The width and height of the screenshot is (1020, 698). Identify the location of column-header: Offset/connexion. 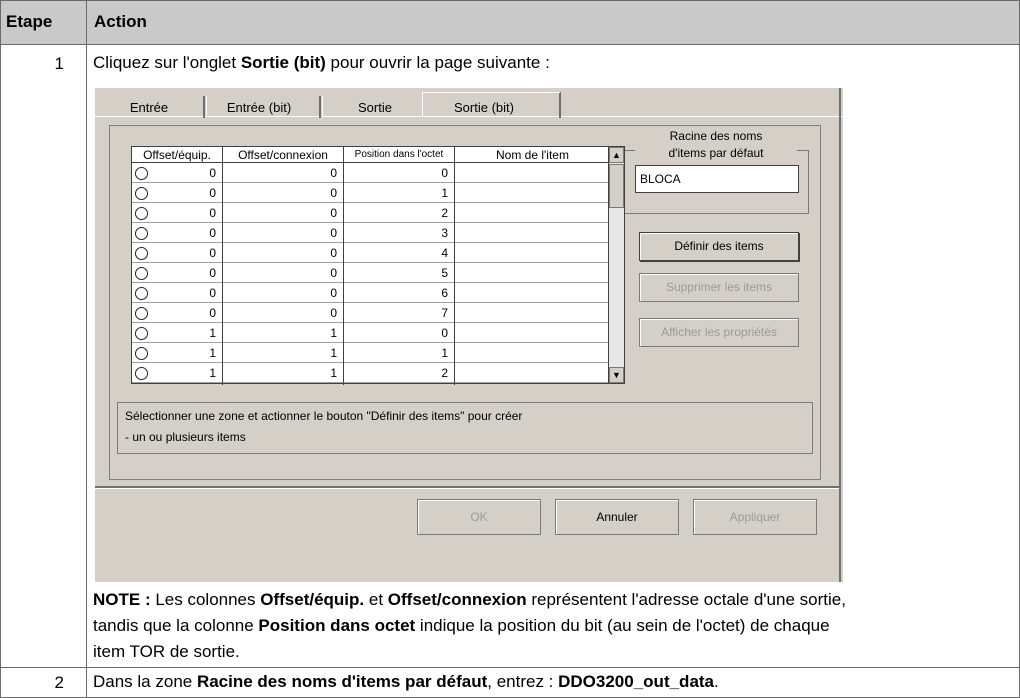
(283, 155).